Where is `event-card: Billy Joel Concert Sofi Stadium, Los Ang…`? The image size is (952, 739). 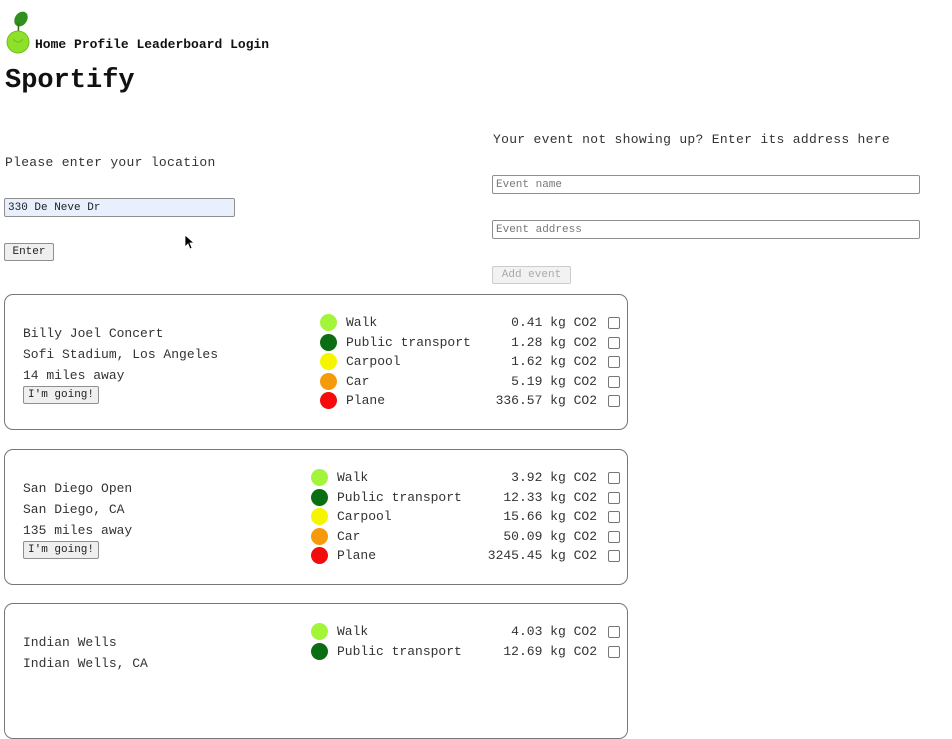 event-card: Billy Joel Concert Sofi Stadium, Los Ang… is located at coordinates (316, 362).